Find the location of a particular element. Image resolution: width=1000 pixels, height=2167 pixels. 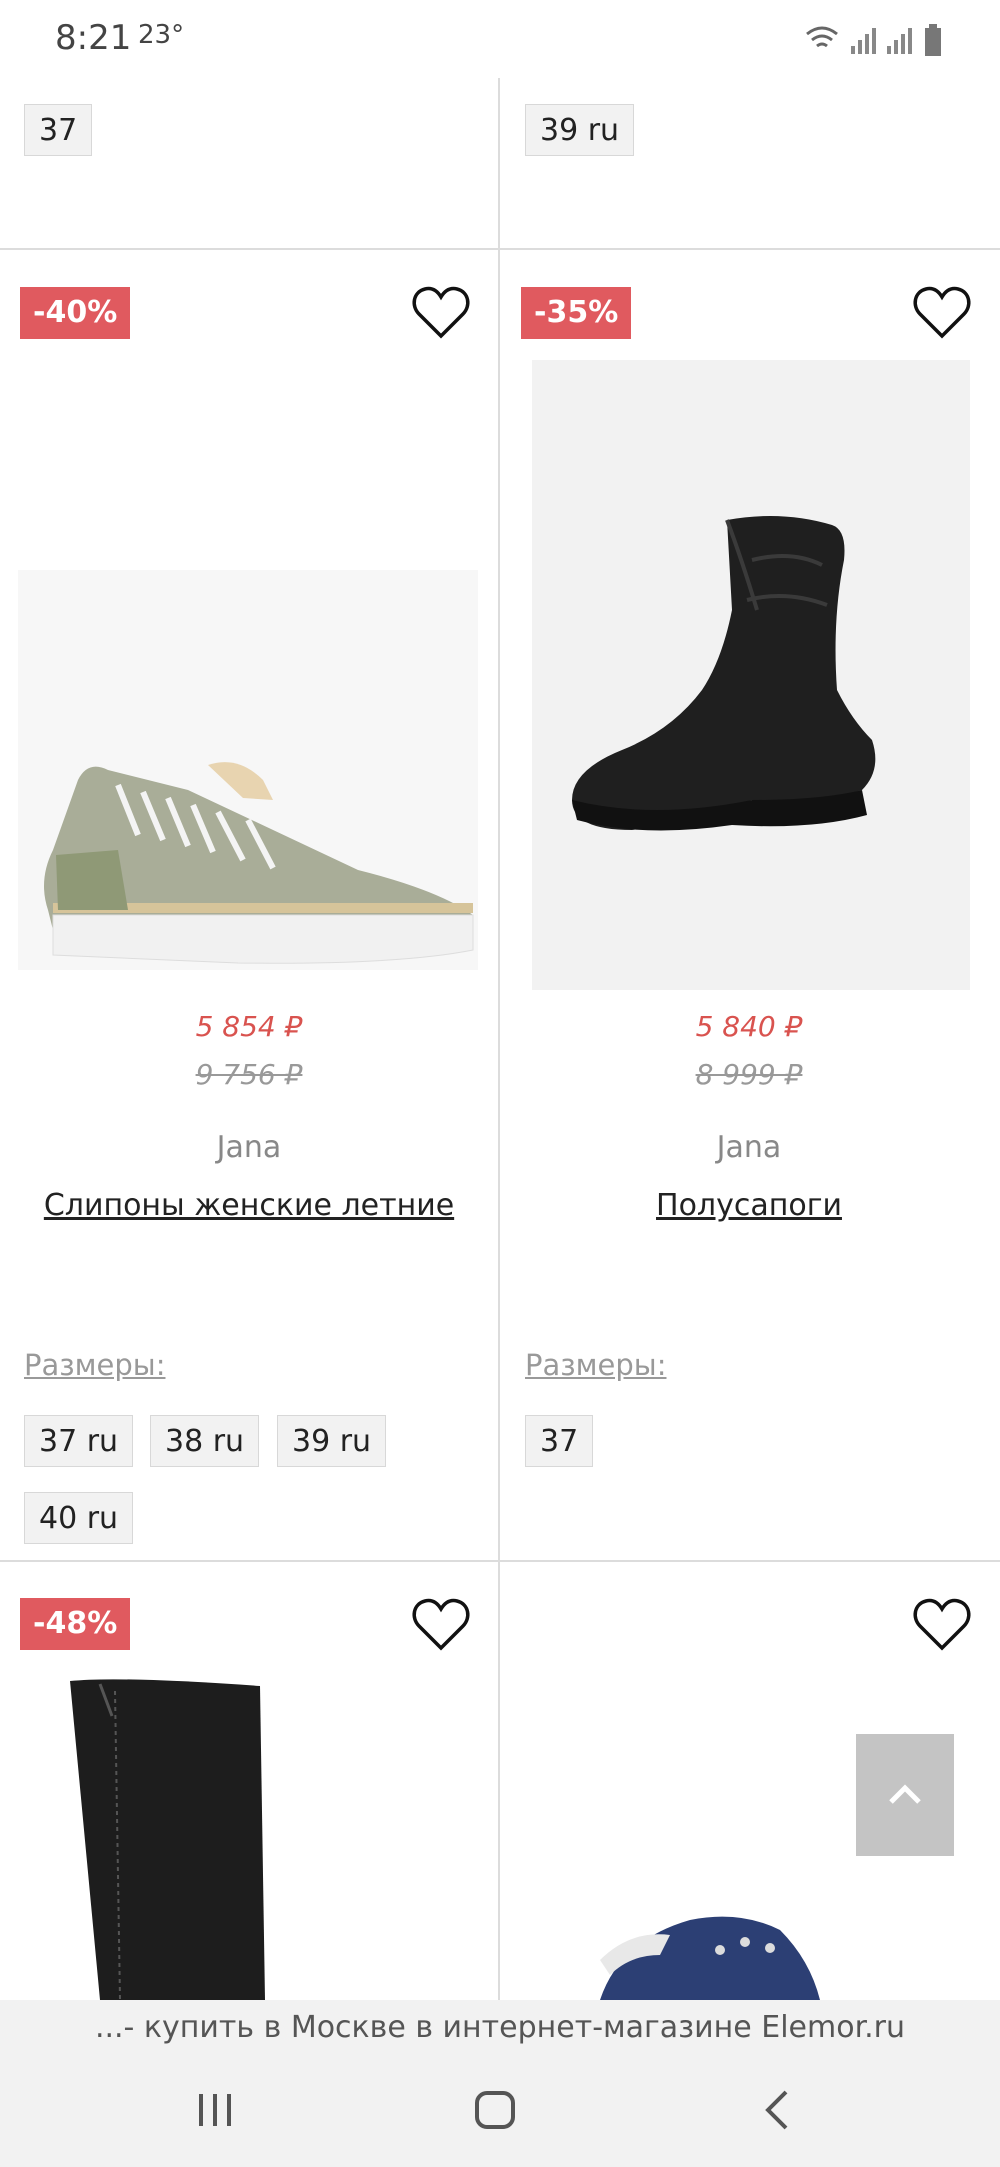

price-old: 9 756 ₽ is located at coordinates (249, 1074).